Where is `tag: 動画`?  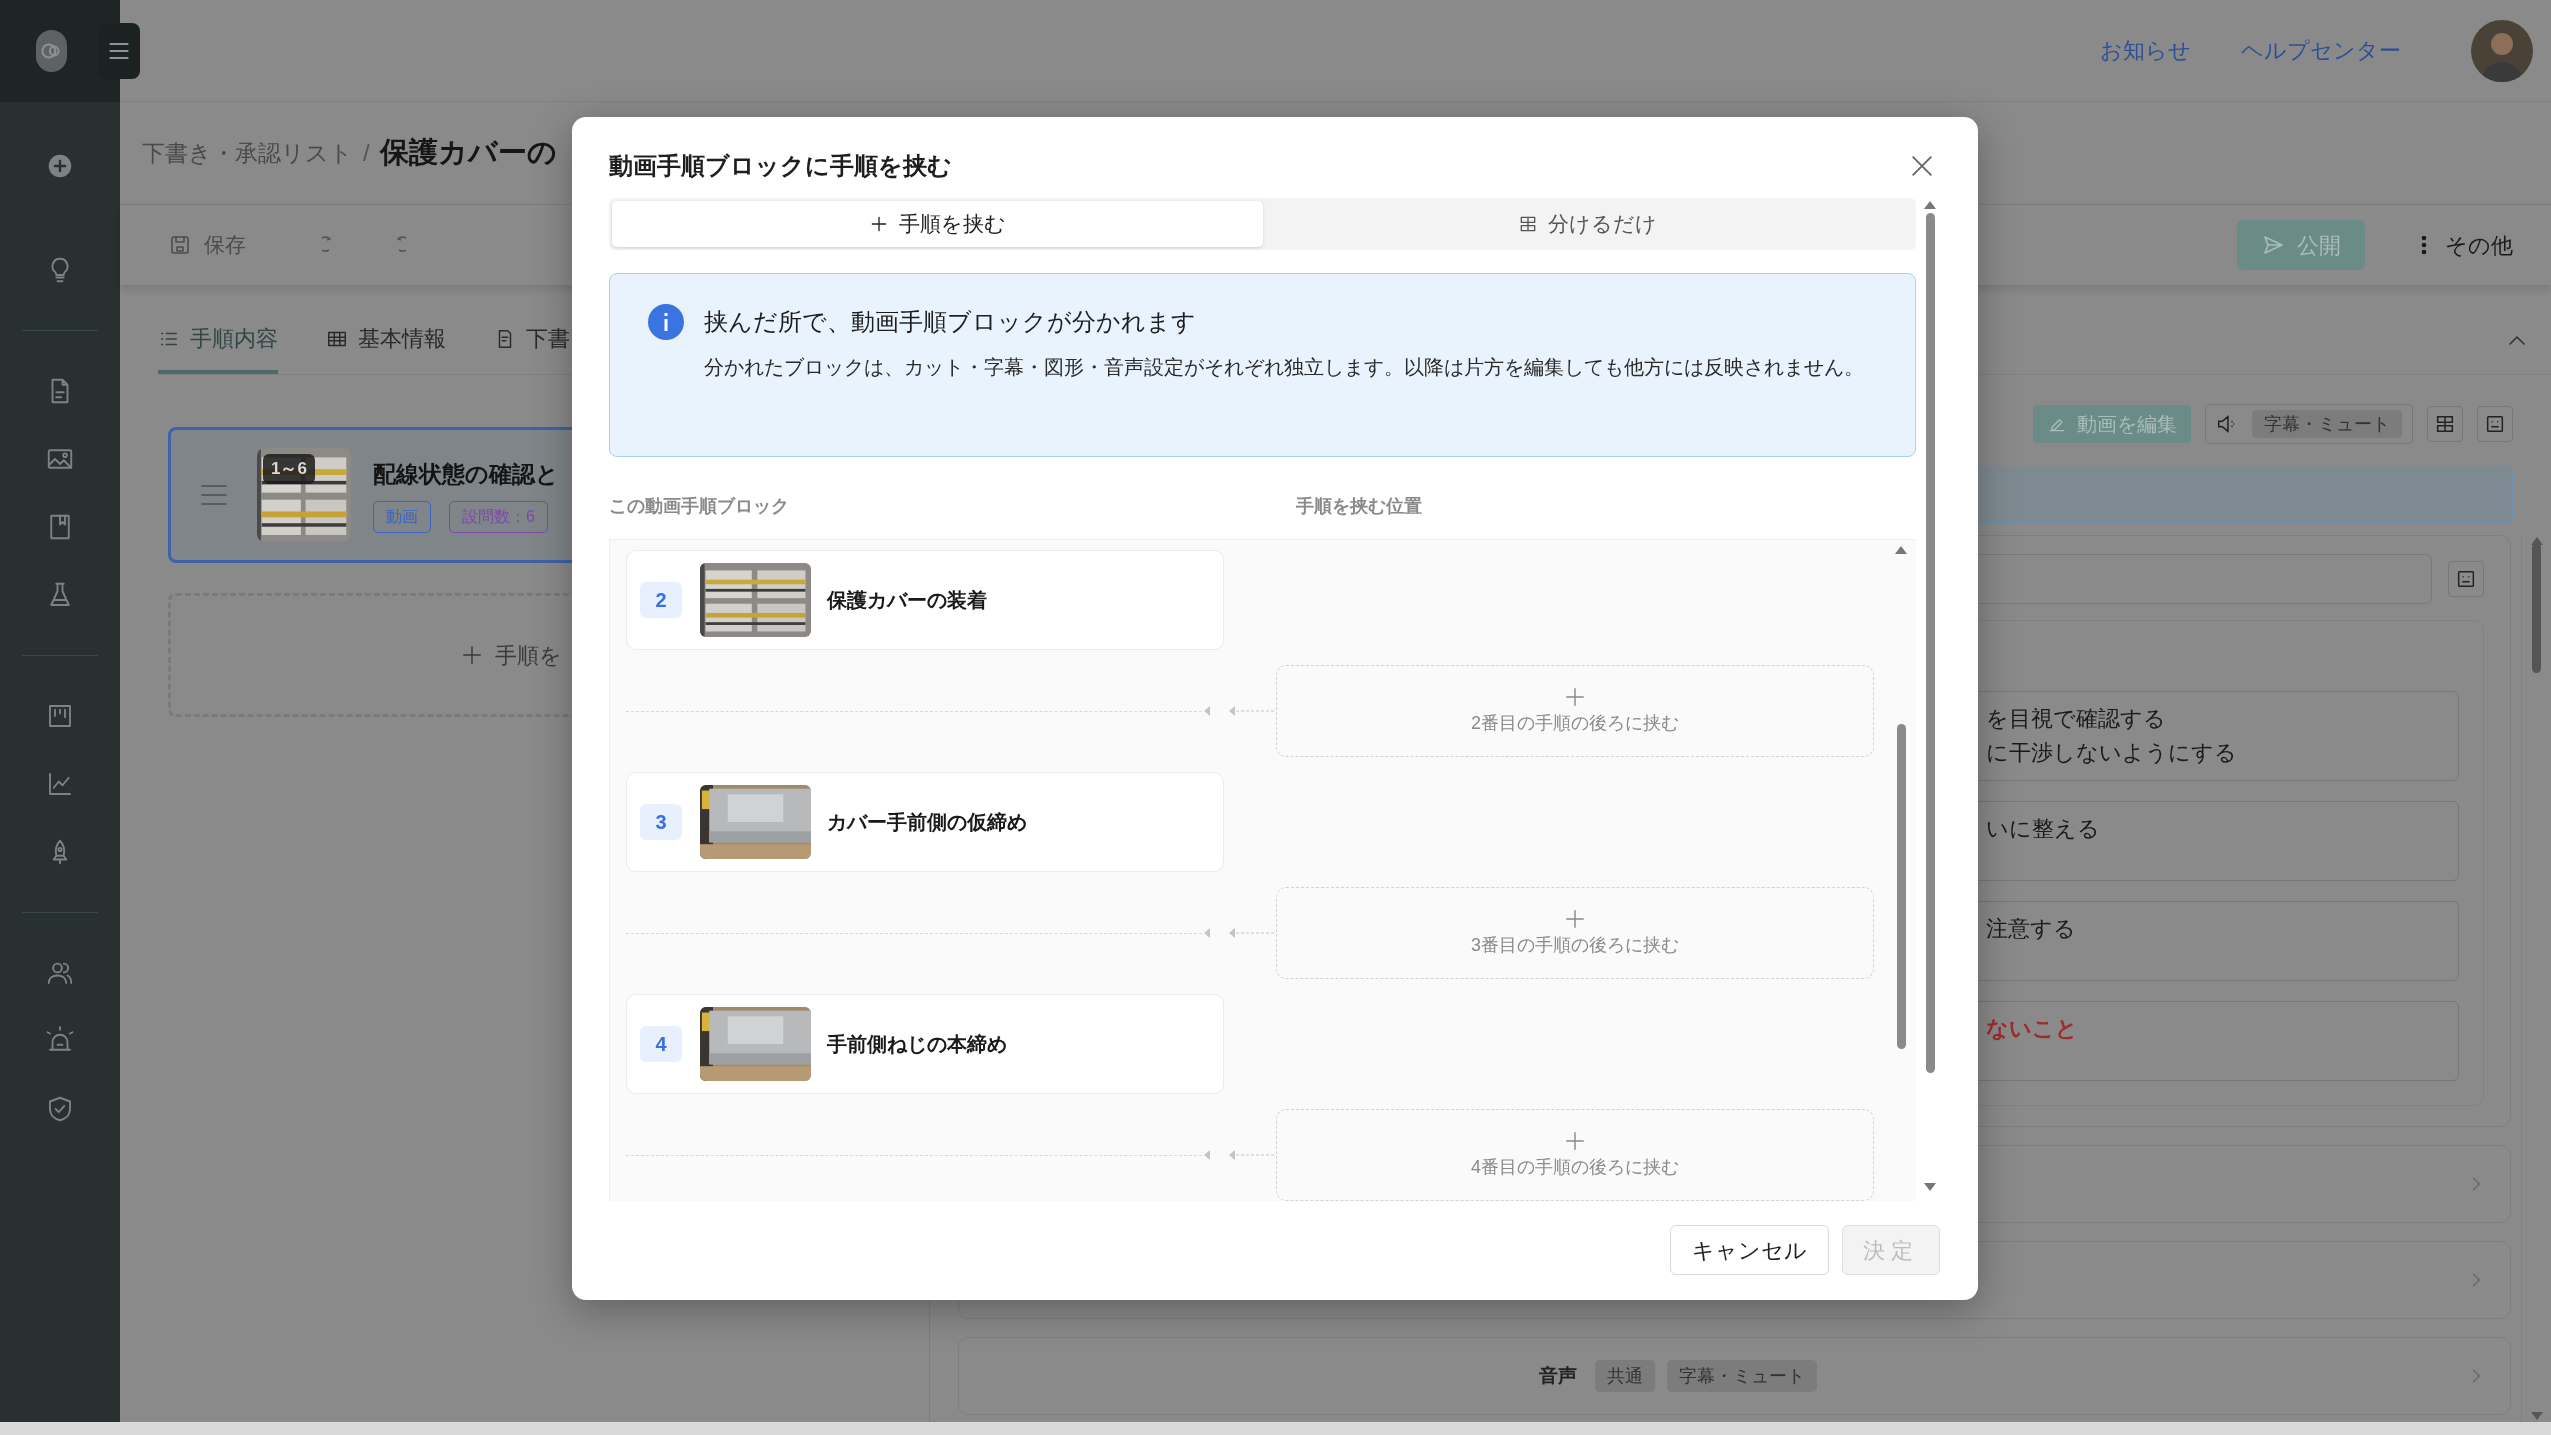 tag: 動画 is located at coordinates (402, 517).